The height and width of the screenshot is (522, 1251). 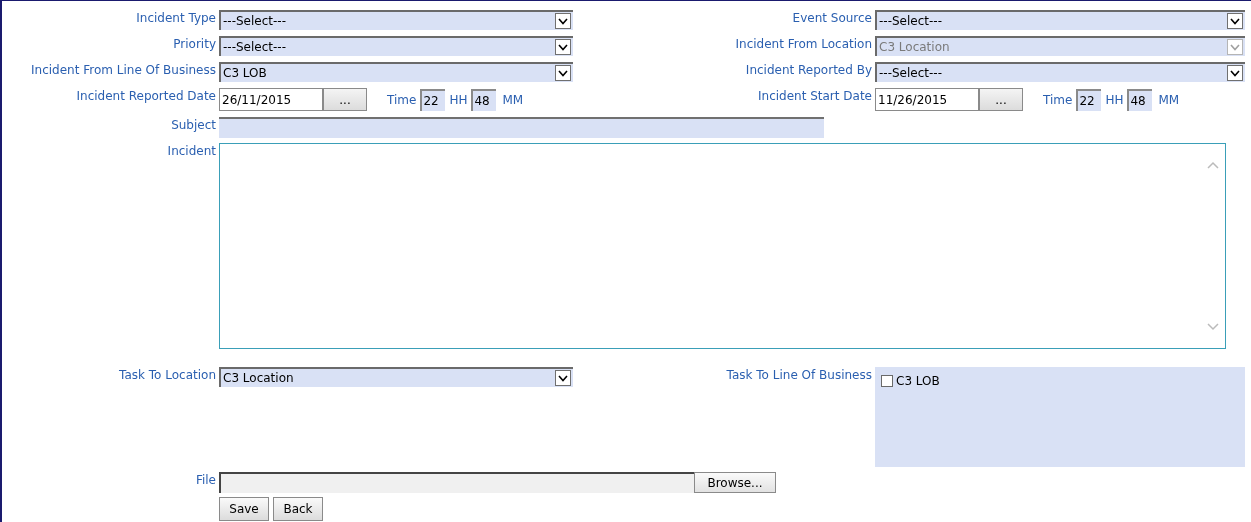 What do you see at coordinates (176, 18) in the screenshot?
I see `field-label: Incident Type` at bounding box center [176, 18].